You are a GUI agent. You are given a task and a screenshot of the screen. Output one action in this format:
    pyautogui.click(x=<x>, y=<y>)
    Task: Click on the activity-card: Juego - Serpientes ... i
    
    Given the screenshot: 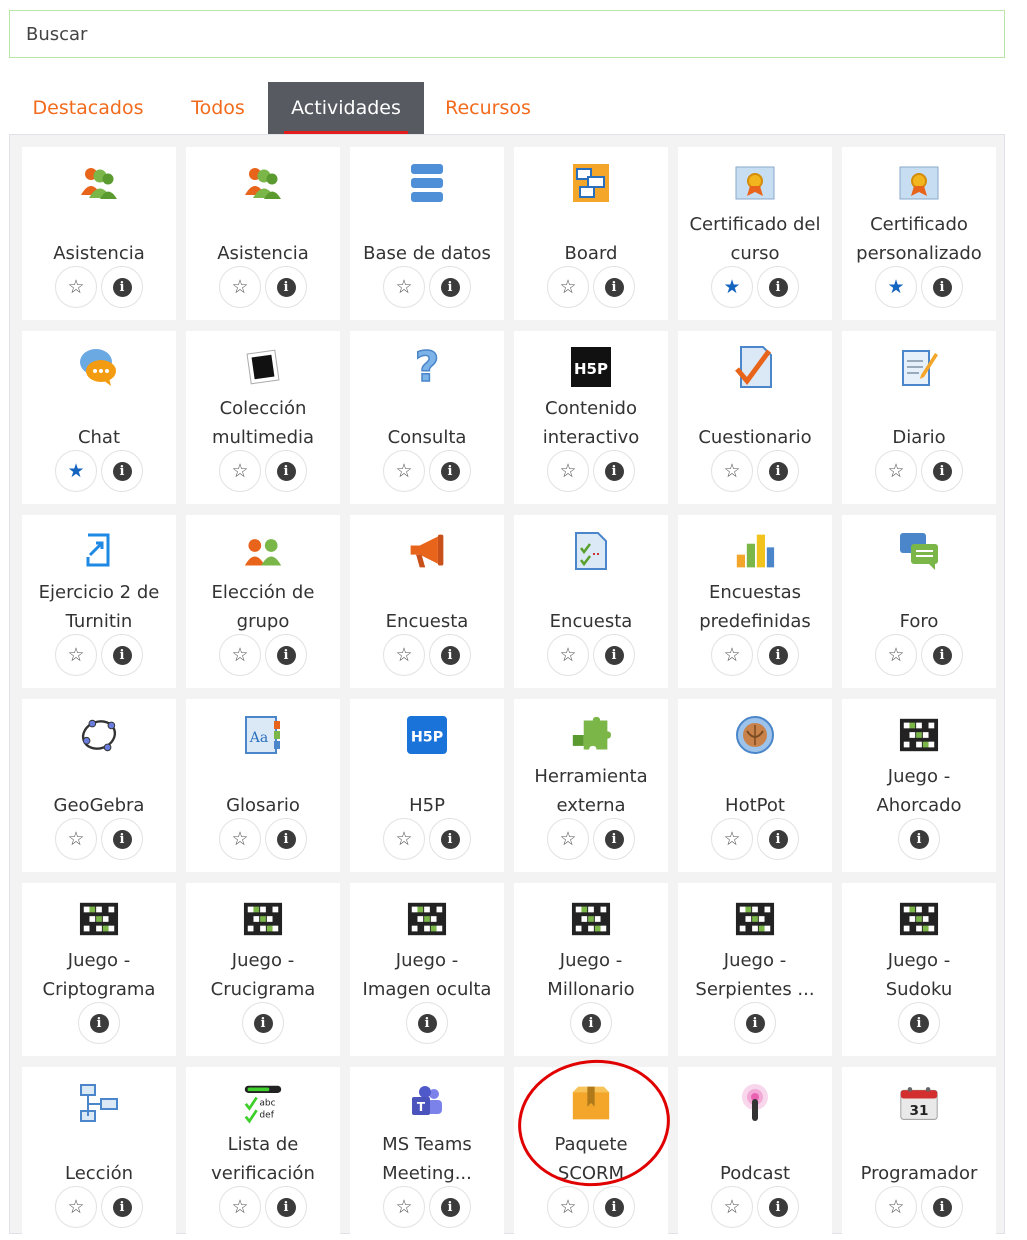 What is the action you would take?
    pyautogui.click(x=755, y=969)
    